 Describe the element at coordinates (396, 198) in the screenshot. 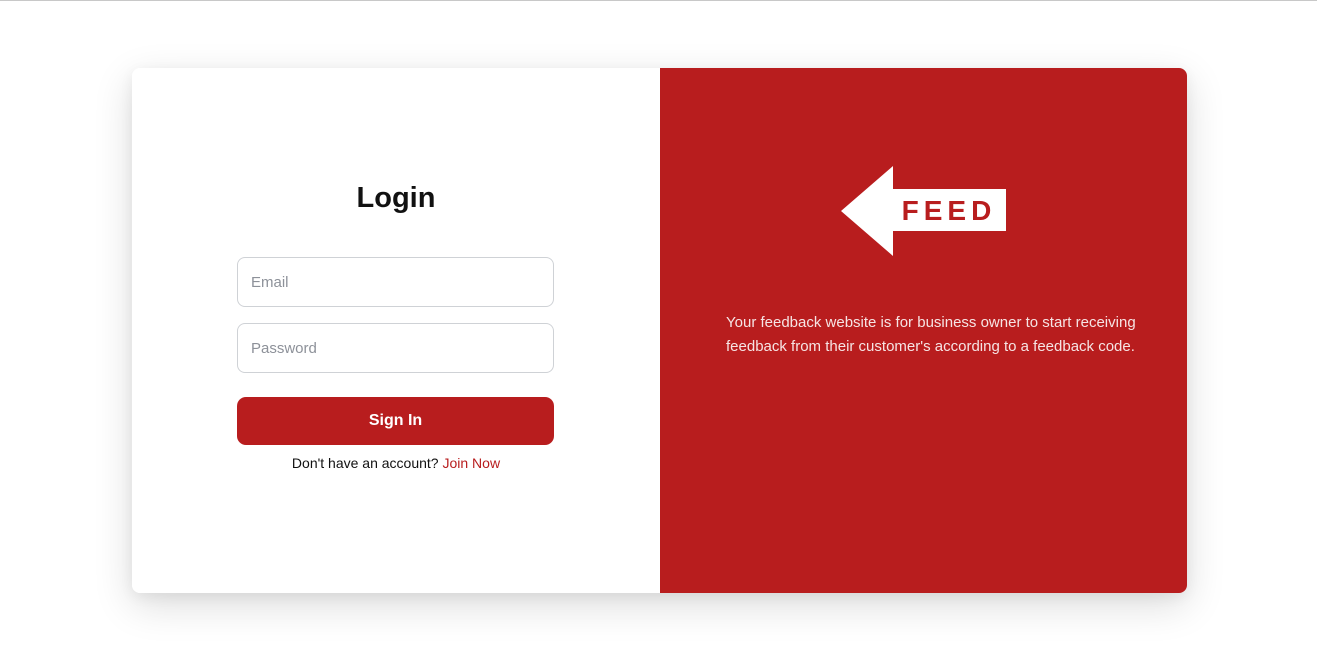

I see `login-title: Login` at that location.